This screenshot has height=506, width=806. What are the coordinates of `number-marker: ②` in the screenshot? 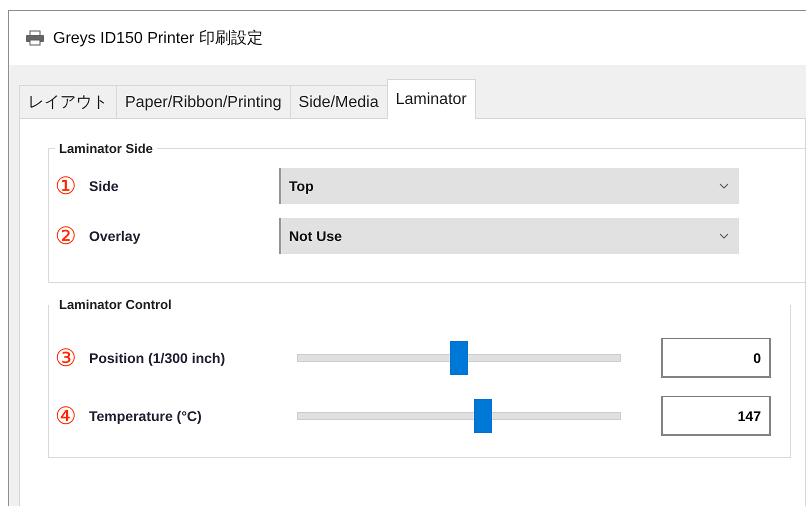 It's located at (66, 236).